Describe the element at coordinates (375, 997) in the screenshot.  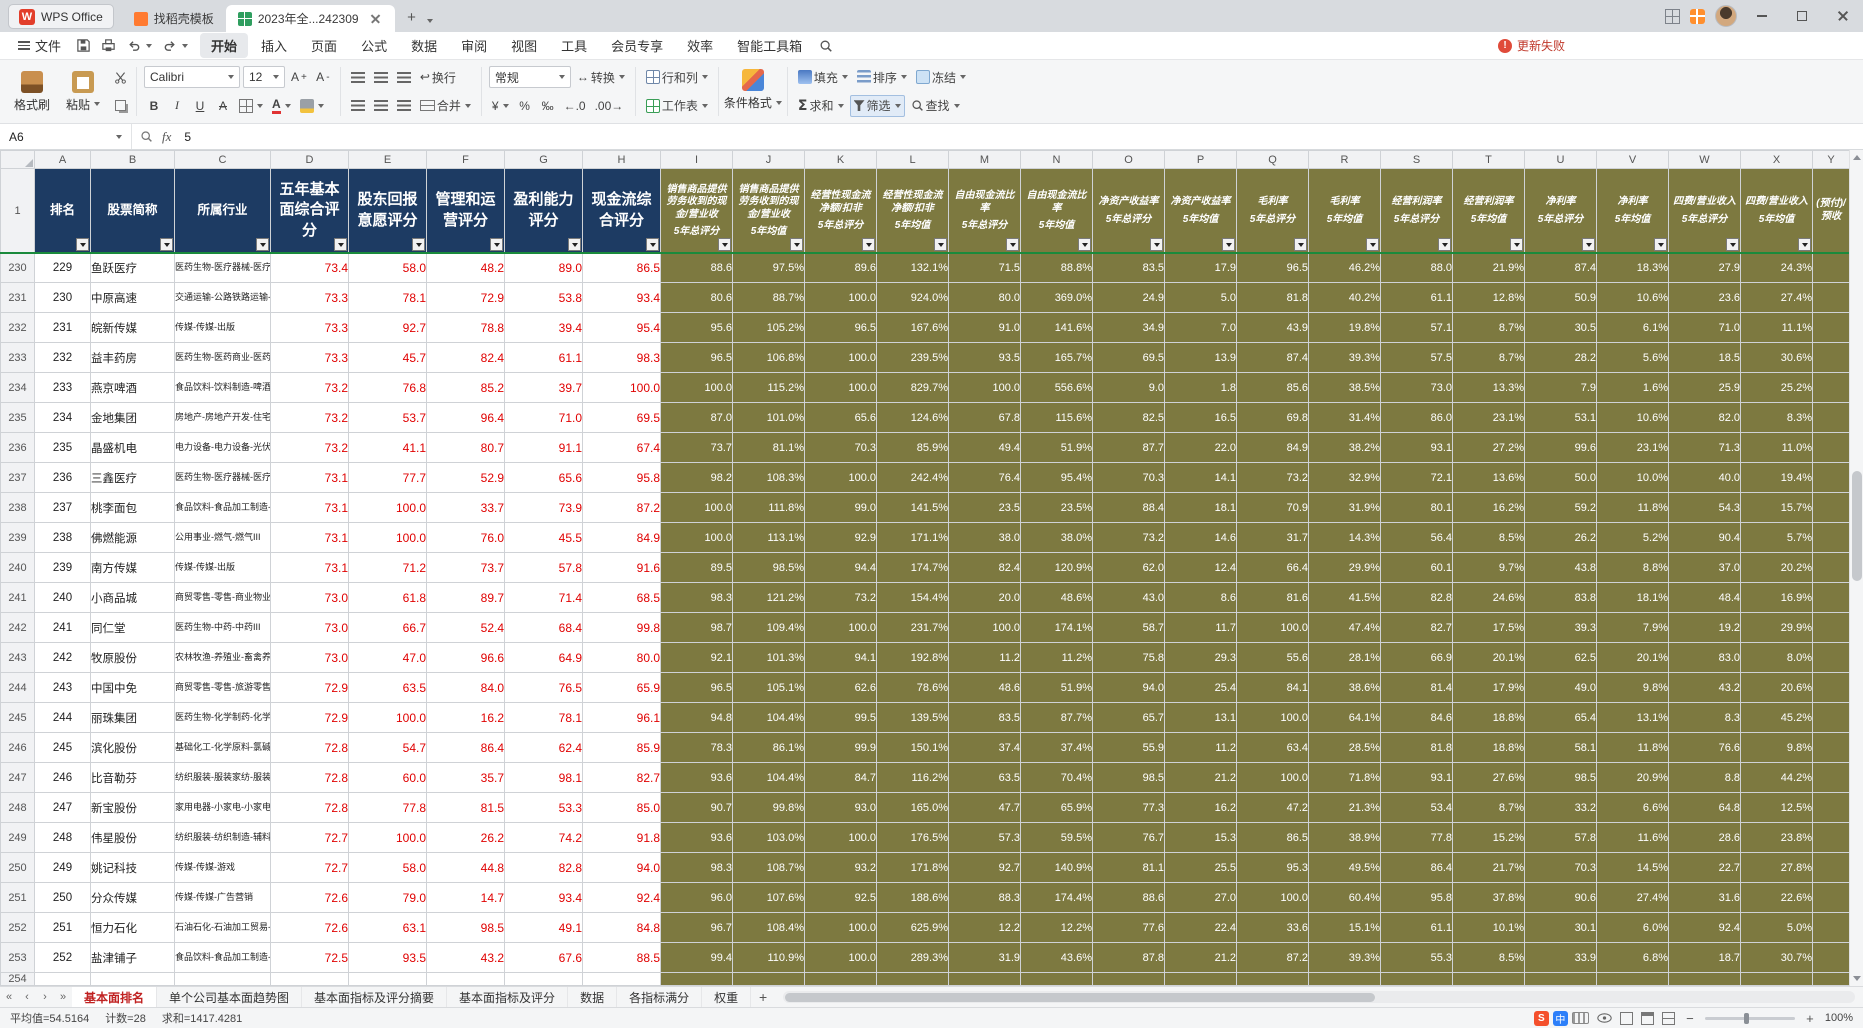
I see `sheet-tab-基本面指标及评分摘要: 基本面指标及评分摘要` at that location.